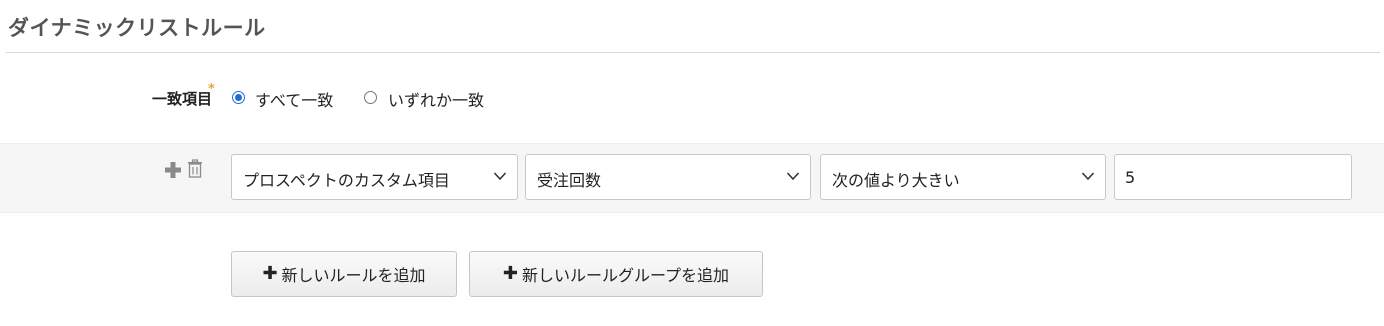 The width and height of the screenshot is (1384, 326). Describe the element at coordinates (353, 275) in the screenshot. I see `add-rule-label: 新しいルールを追加` at that location.